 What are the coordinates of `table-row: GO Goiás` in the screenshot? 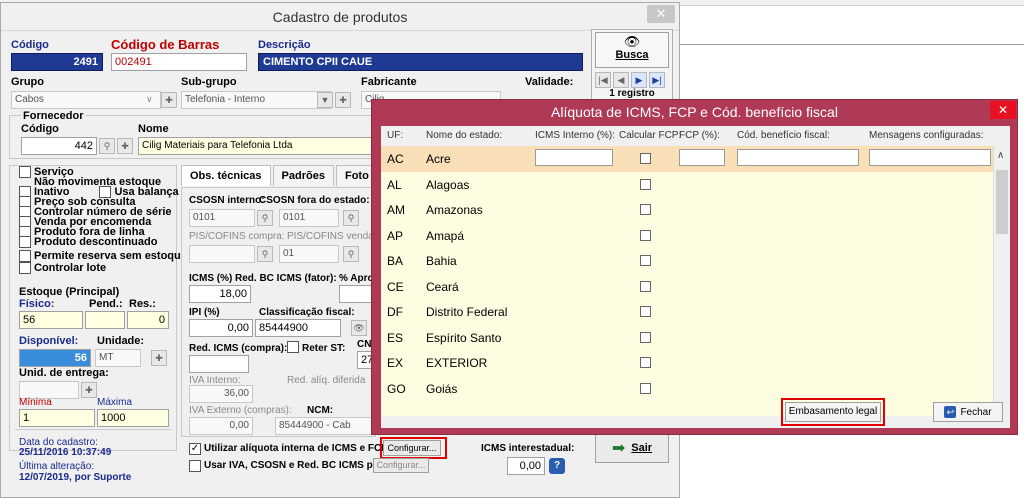 It's located at (687, 389).